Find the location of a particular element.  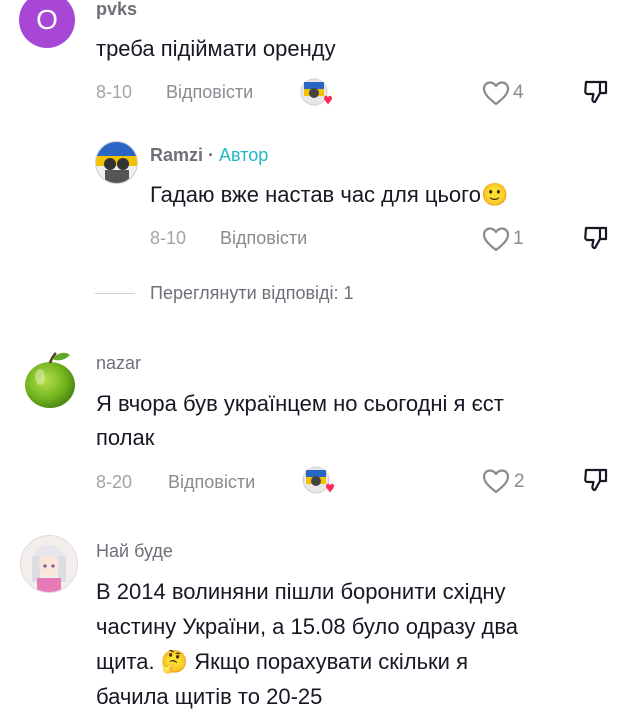

comment-text-line-3b: Якщо порахувати скільки я is located at coordinates (331, 661).